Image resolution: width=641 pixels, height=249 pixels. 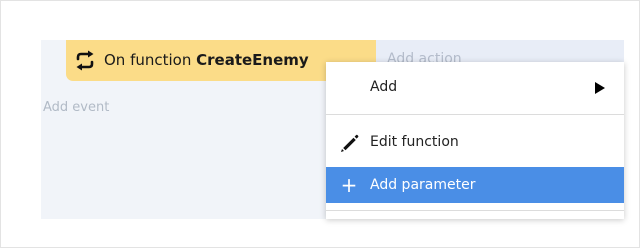 What do you see at coordinates (252, 60) in the screenshot?
I see `function-name: CreateEnemy` at bounding box center [252, 60].